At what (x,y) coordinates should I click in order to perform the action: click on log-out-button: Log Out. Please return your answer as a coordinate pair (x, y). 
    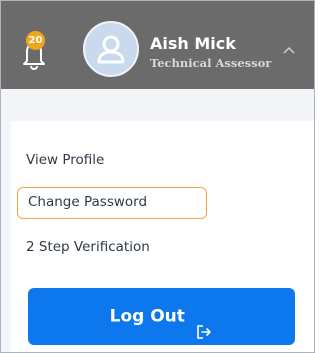
    Looking at the image, I should click on (161, 316).